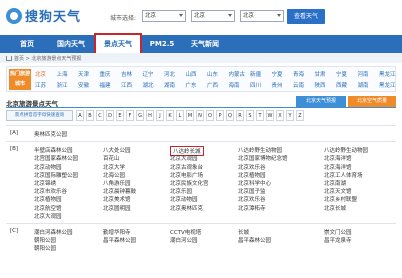 The image size is (402, 278). Describe the element at coordinates (320, 85) in the screenshot. I see `province-link: 陕西` at that location.